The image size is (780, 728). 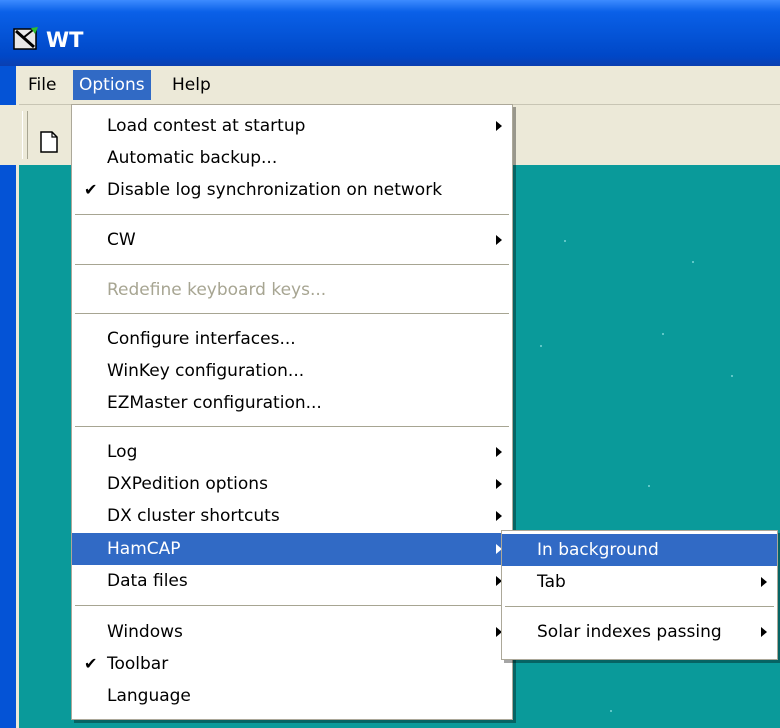 What do you see at coordinates (144, 549) in the screenshot?
I see `menu-item-label: HamCAP` at bounding box center [144, 549].